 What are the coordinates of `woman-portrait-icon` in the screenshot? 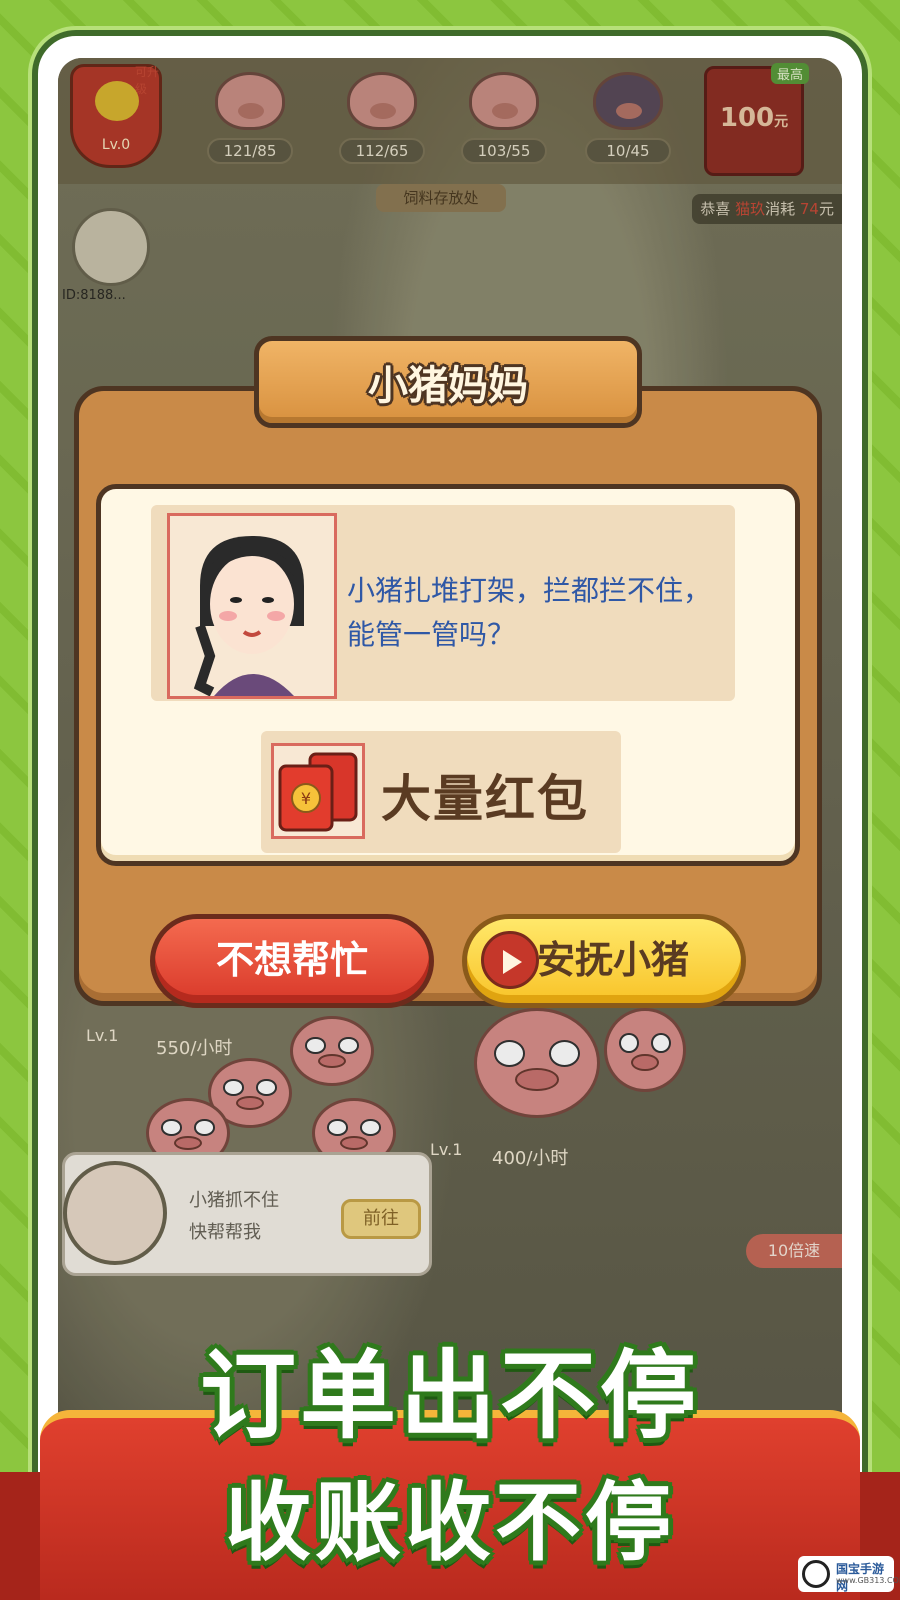 It's located at (248, 616).